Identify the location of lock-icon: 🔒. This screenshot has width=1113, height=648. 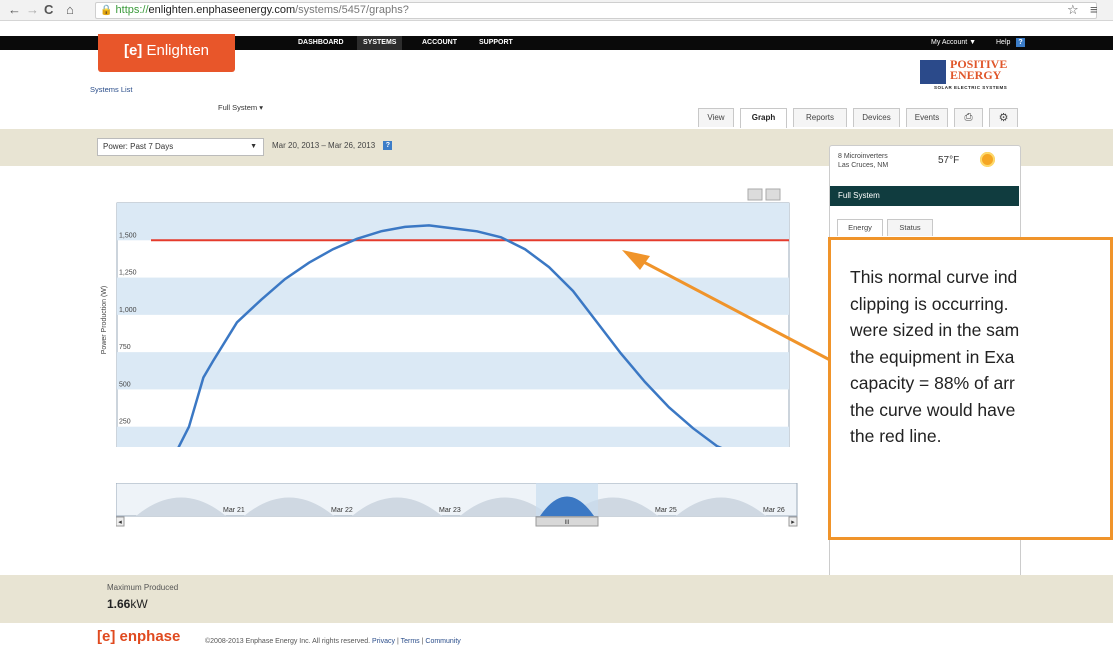
(106, 10).